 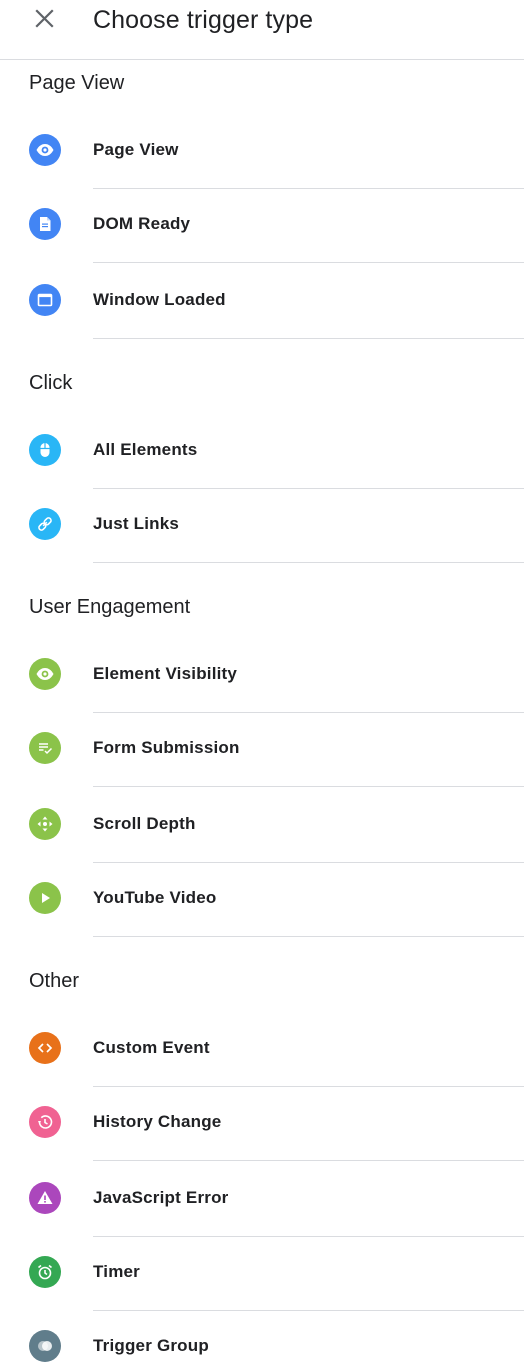 What do you see at coordinates (151, 1047) in the screenshot?
I see `trigger-option-label: Custom Event` at bounding box center [151, 1047].